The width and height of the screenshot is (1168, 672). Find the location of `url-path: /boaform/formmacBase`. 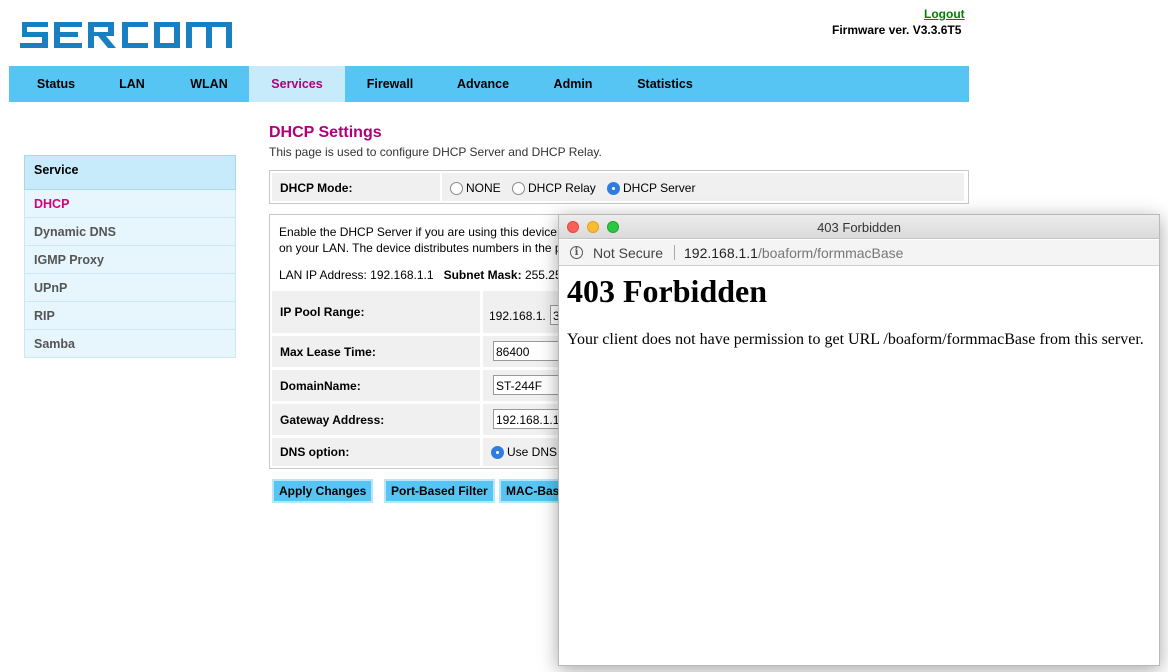

url-path: /boaform/formmacBase is located at coordinates (830, 253).